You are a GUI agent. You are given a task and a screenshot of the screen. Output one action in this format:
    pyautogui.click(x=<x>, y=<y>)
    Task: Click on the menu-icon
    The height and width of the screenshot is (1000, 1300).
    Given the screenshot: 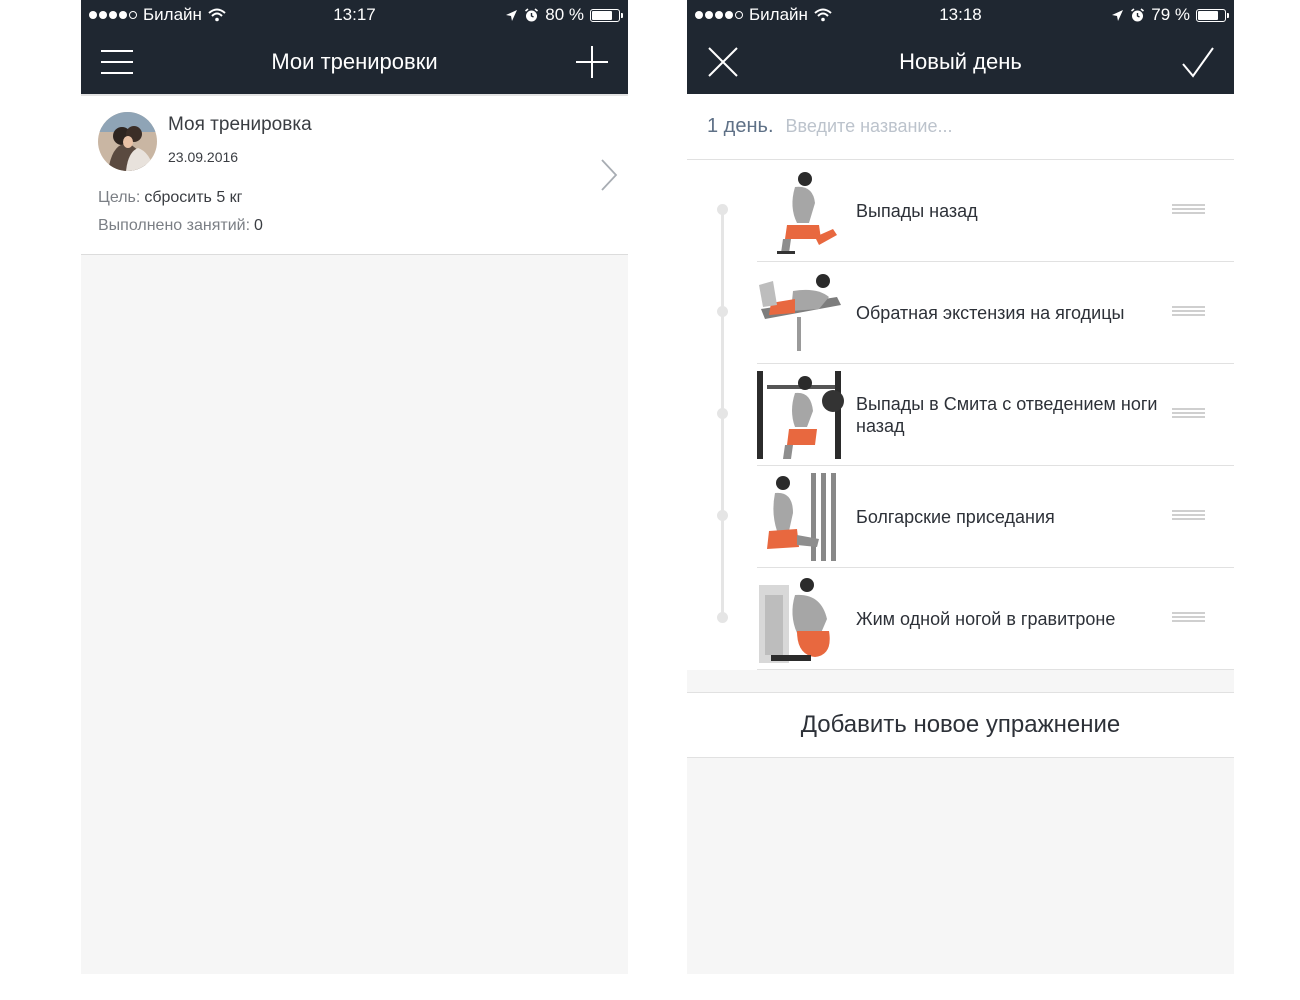 What is the action you would take?
    pyautogui.click(x=117, y=62)
    